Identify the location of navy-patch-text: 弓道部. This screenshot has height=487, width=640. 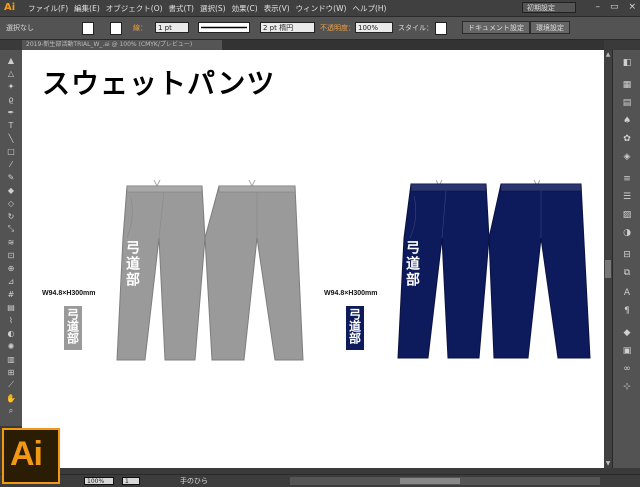
(354, 326).